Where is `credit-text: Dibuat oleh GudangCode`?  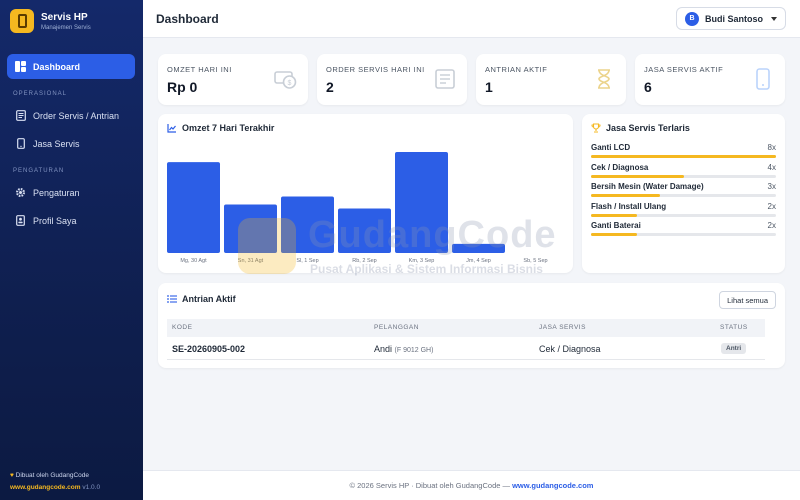 credit-text: Dibuat oleh GudangCode is located at coordinates (52, 475).